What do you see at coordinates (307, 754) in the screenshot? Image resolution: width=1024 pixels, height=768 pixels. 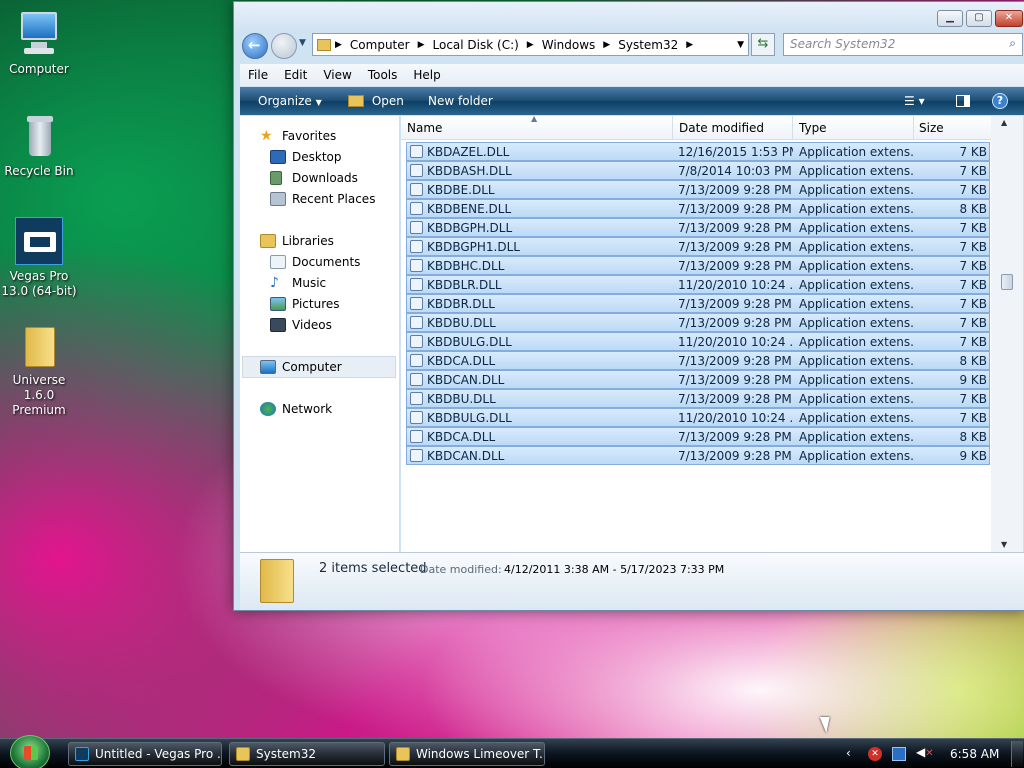 I see `taskbar-item-system32: System32` at bounding box center [307, 754].